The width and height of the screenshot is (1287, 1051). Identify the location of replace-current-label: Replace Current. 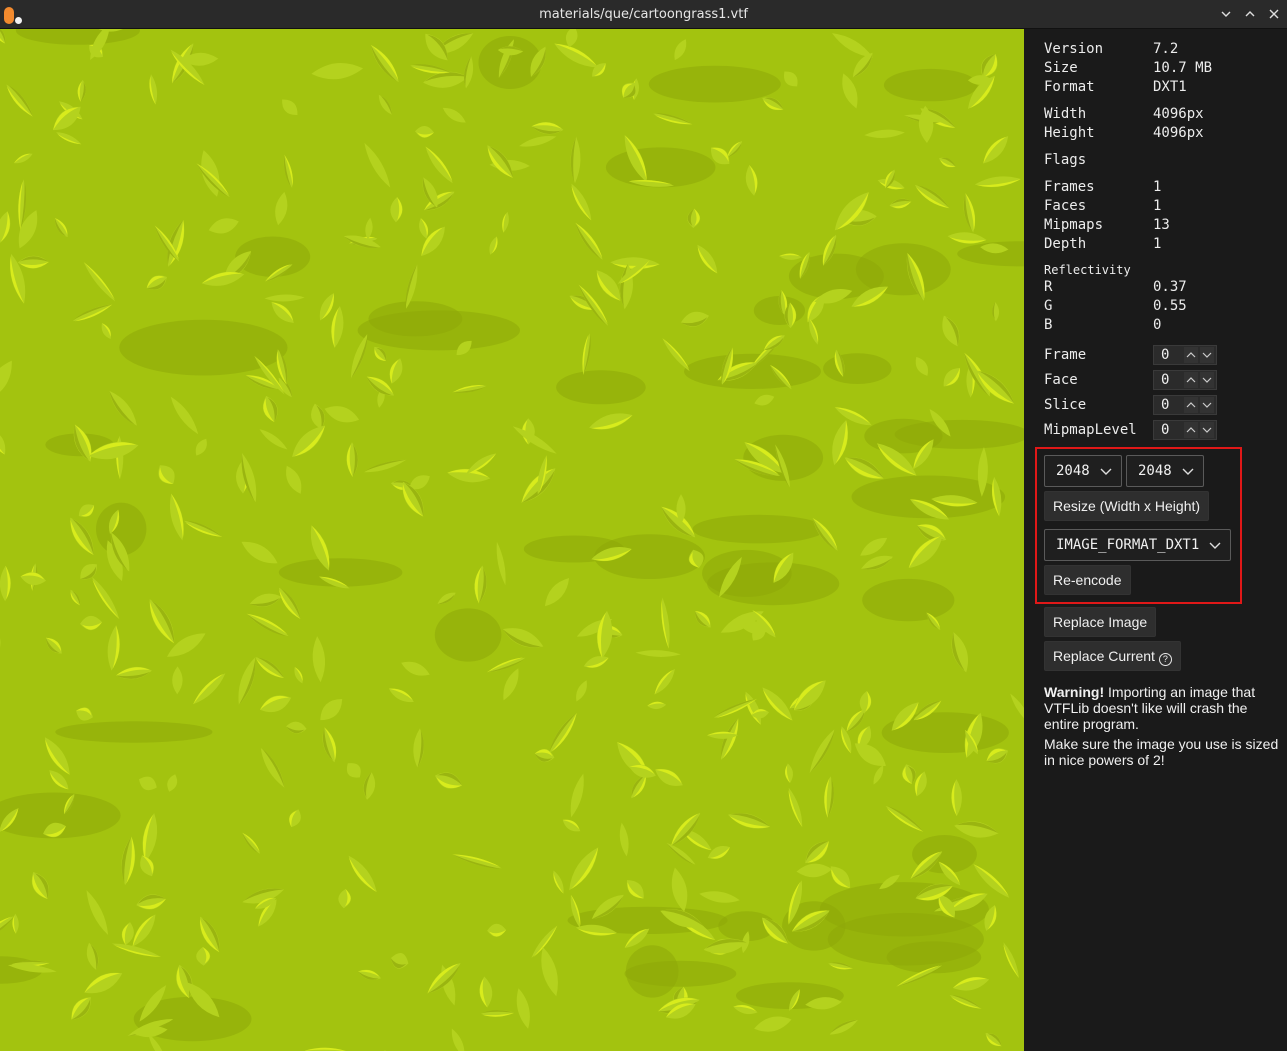
(1104, 656).